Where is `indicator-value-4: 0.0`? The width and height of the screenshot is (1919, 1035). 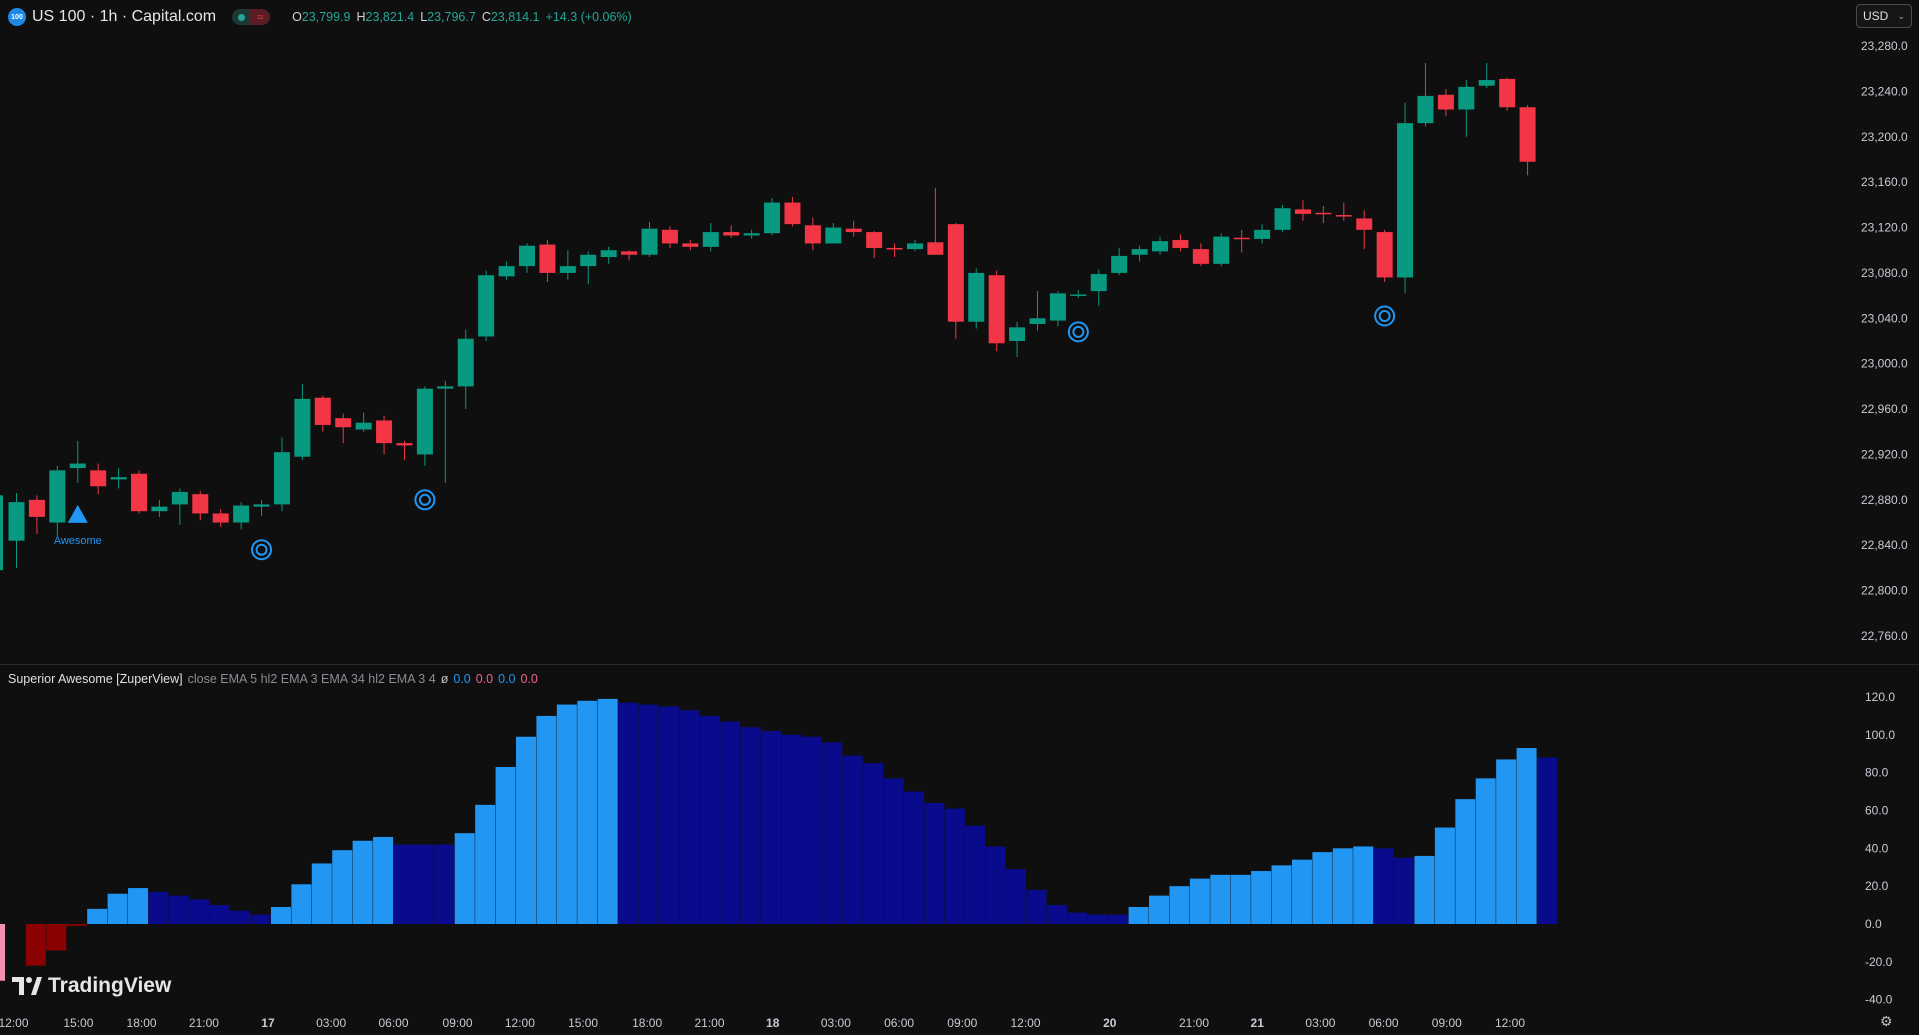 indicator-value-4: 0.0 is located at coordinates (529, 679).